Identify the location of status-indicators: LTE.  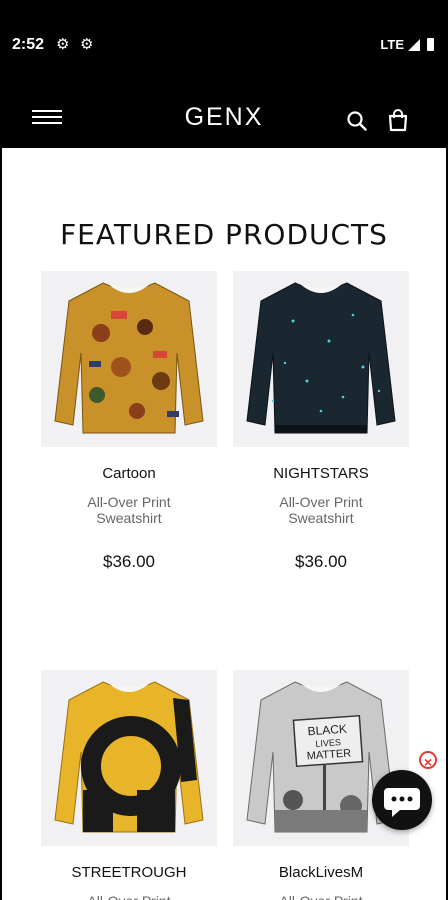
(407, 44).